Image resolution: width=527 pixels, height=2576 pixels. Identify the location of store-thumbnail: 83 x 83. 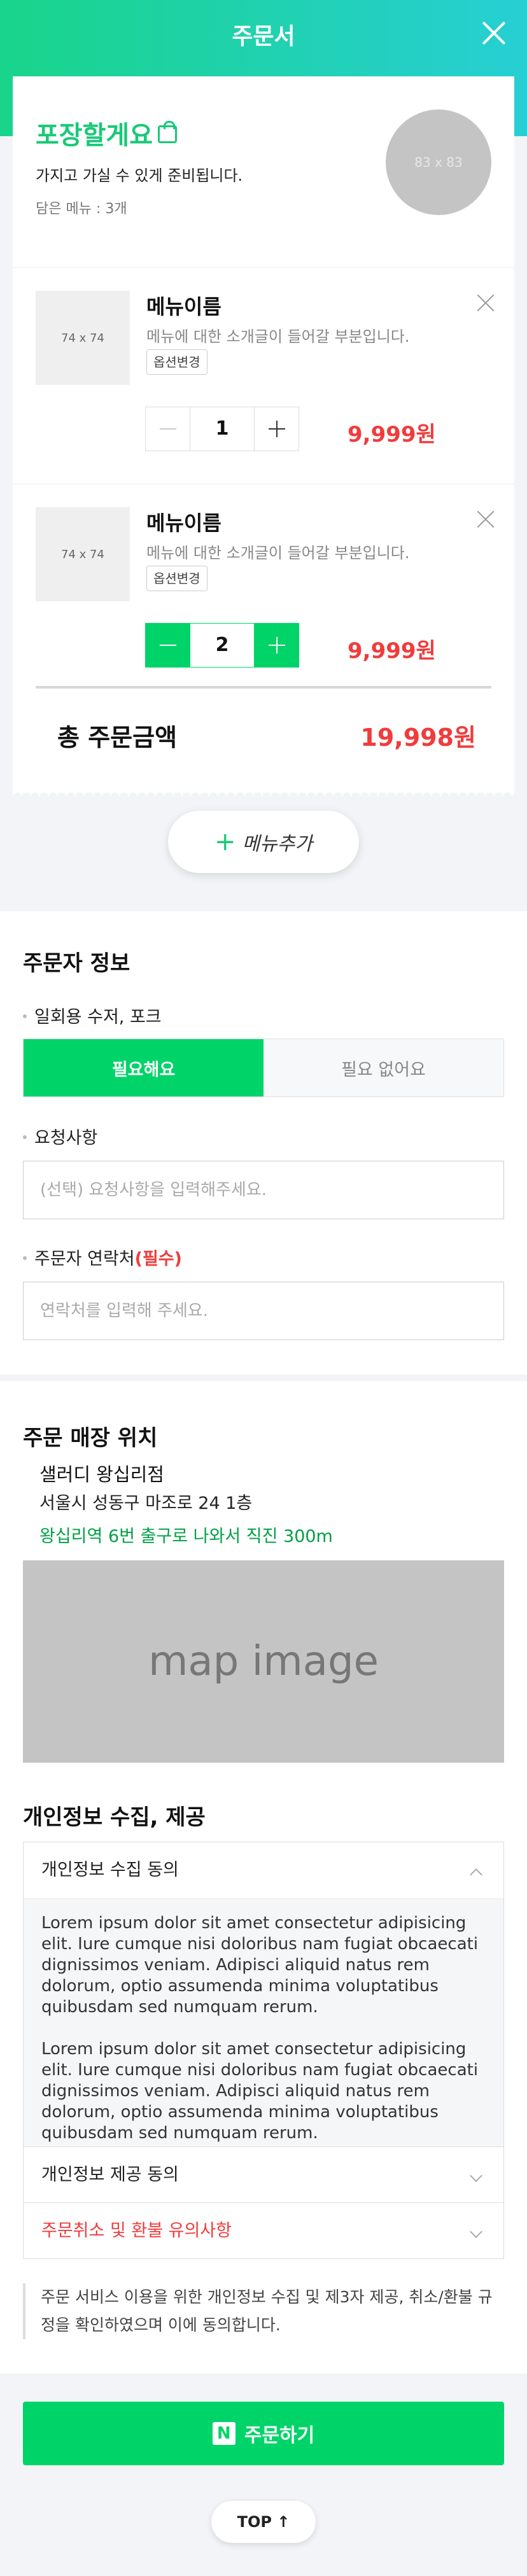
(438, 162).